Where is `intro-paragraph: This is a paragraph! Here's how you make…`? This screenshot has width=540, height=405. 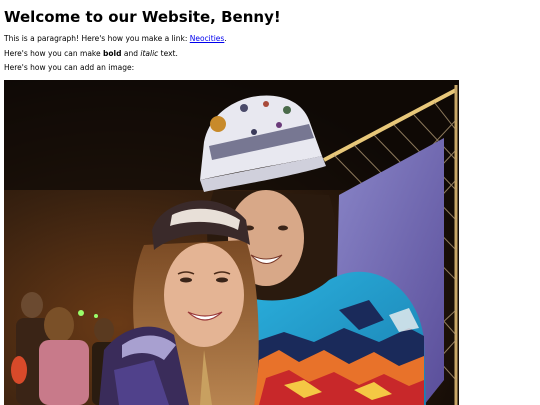
intro-paragraph: This is a paragraph! Here's how you make… is located at coordinates (270, 41).